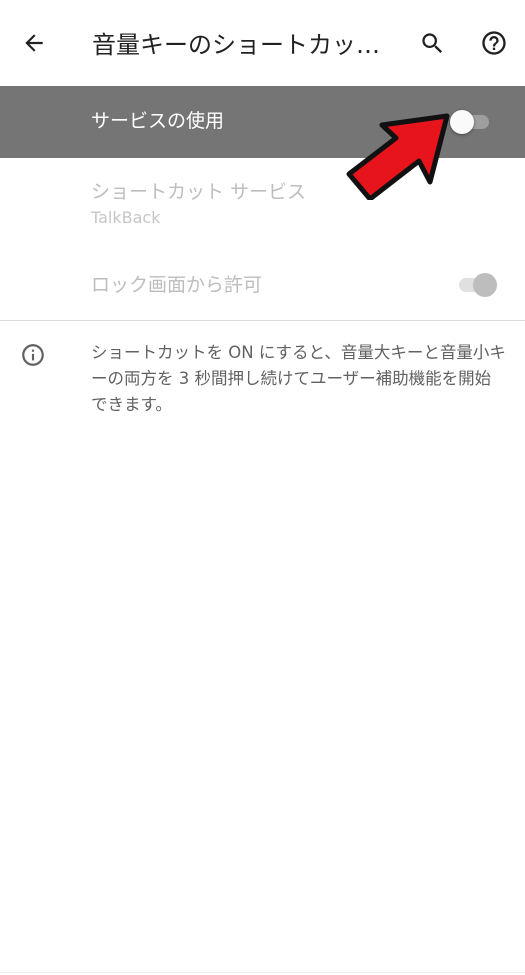  Describe the element at coordinates (126, 217) in the screenshot. I see `shortcut-service-value: TalkBack` at that location.